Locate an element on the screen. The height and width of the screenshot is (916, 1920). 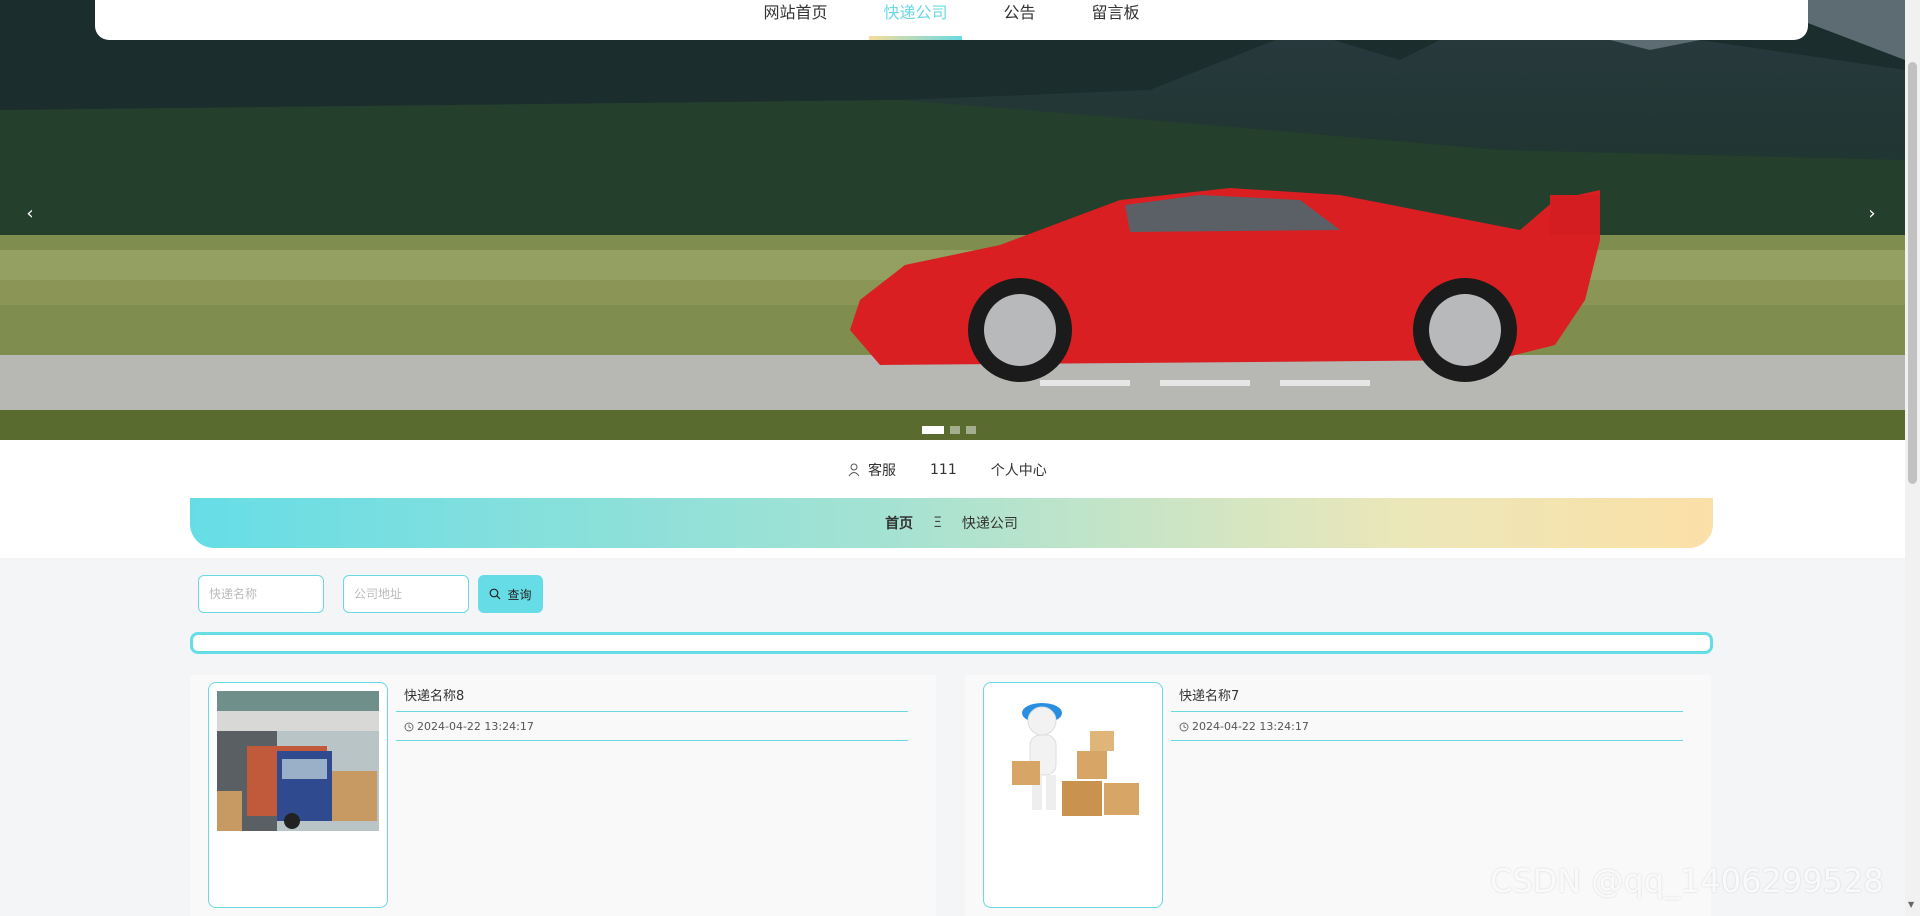
nav-courier-companies: 快递公司 is located at coordinates (915, 21).